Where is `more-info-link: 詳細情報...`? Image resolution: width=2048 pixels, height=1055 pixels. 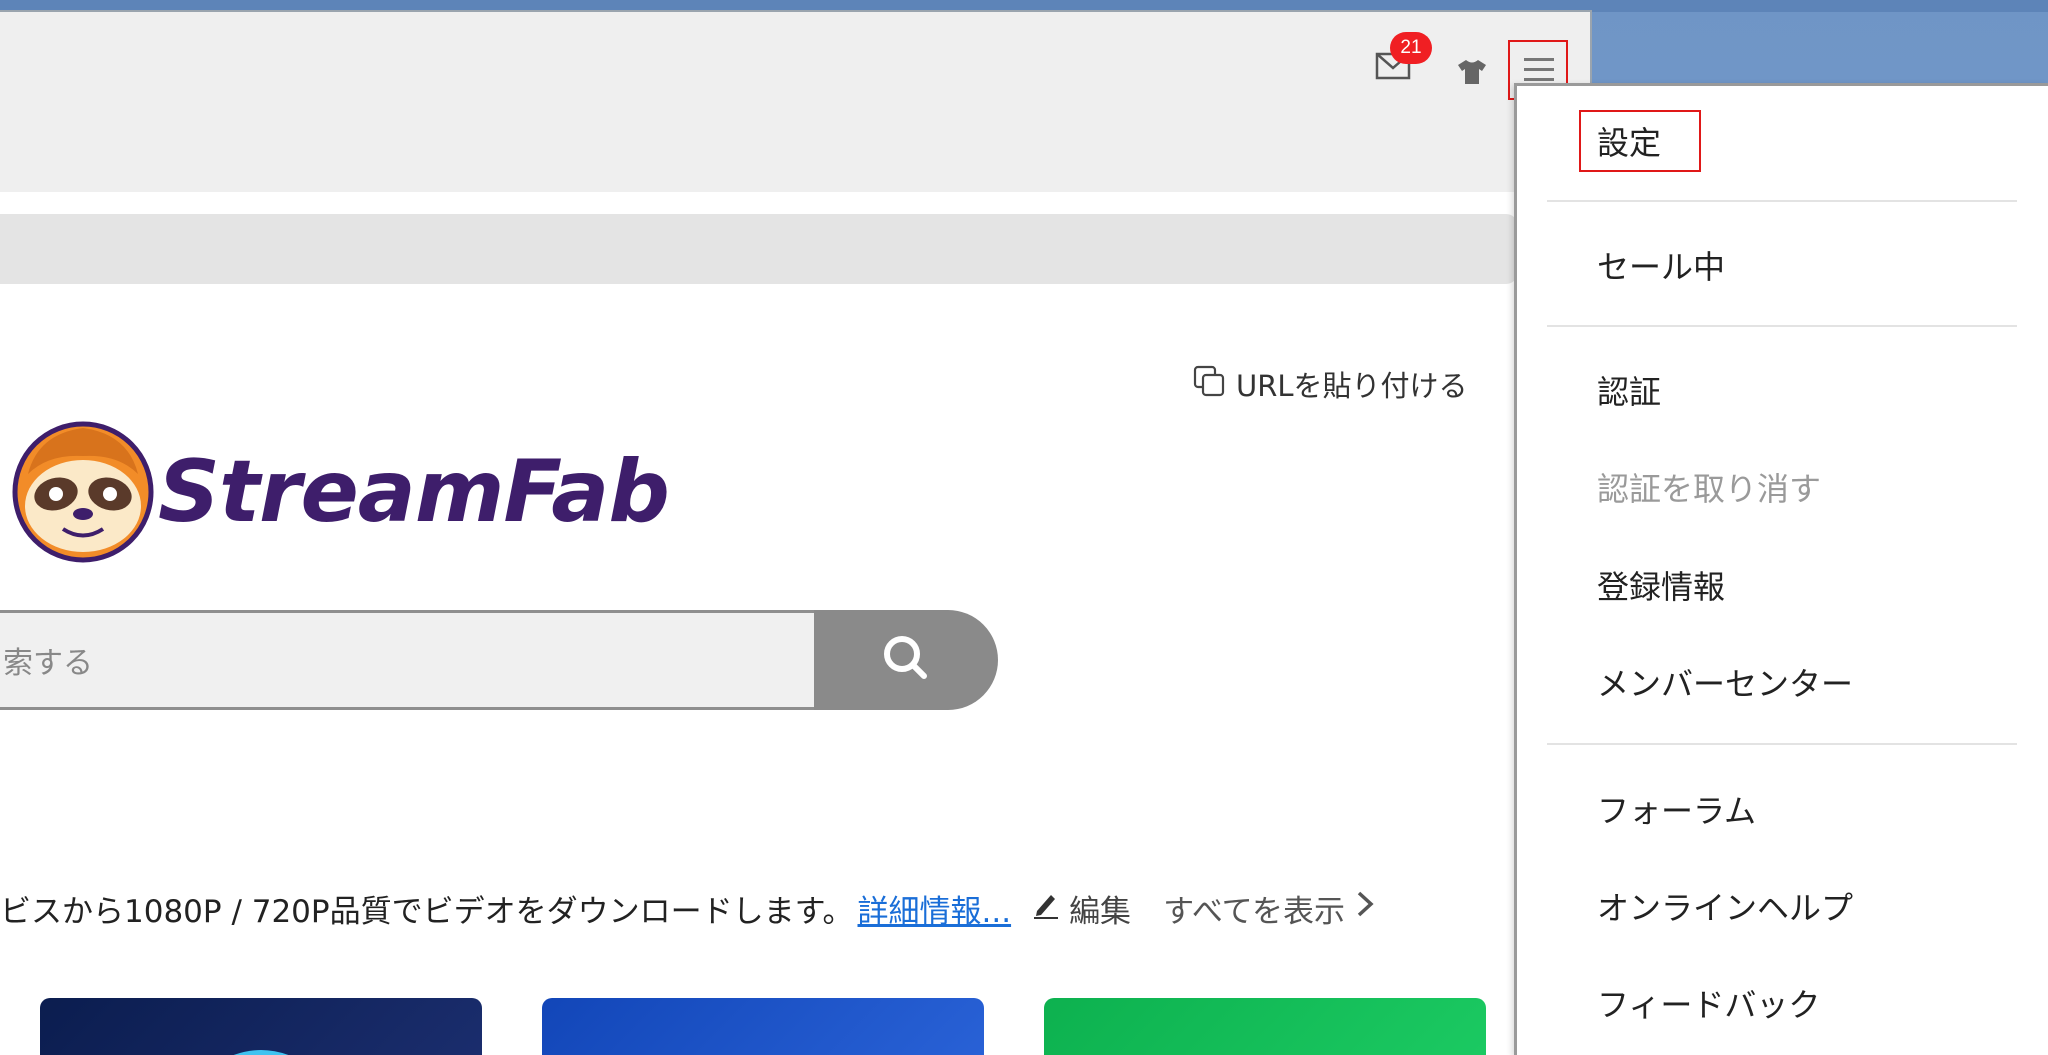
more-info-link: 詳細情報... is located at coordinates (935, 908).